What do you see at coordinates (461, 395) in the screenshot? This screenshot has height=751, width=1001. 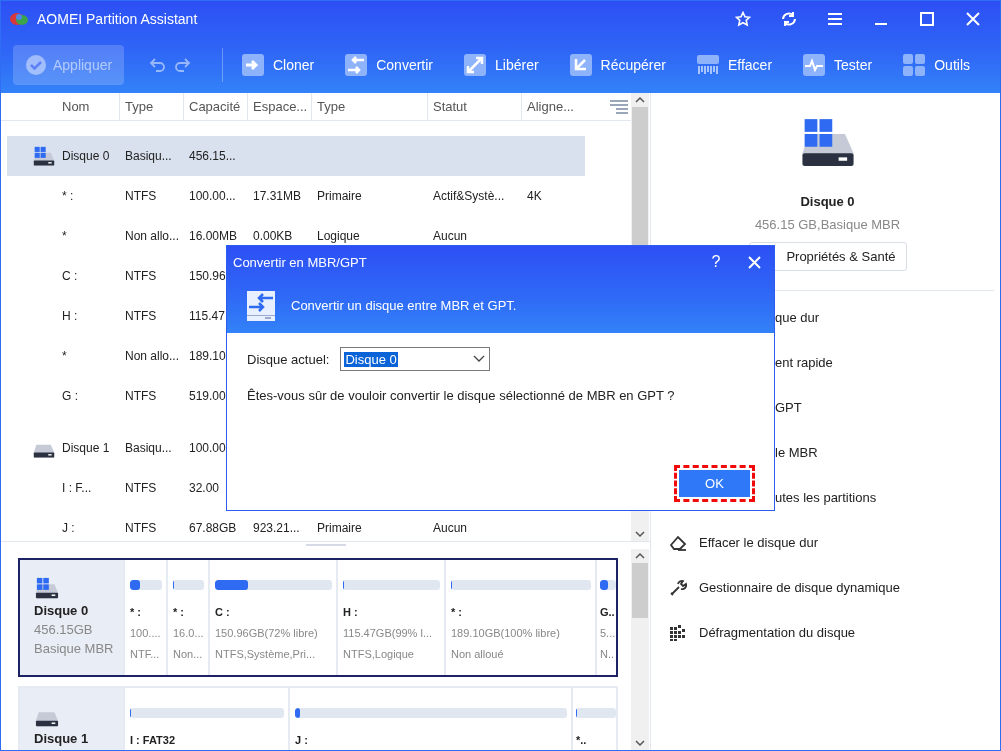 I see `confirm-question: Êtes-vous sûr de vouloir convertir le disque sélectionné de MBR en GPT ?` at bounding box center [461, 395].